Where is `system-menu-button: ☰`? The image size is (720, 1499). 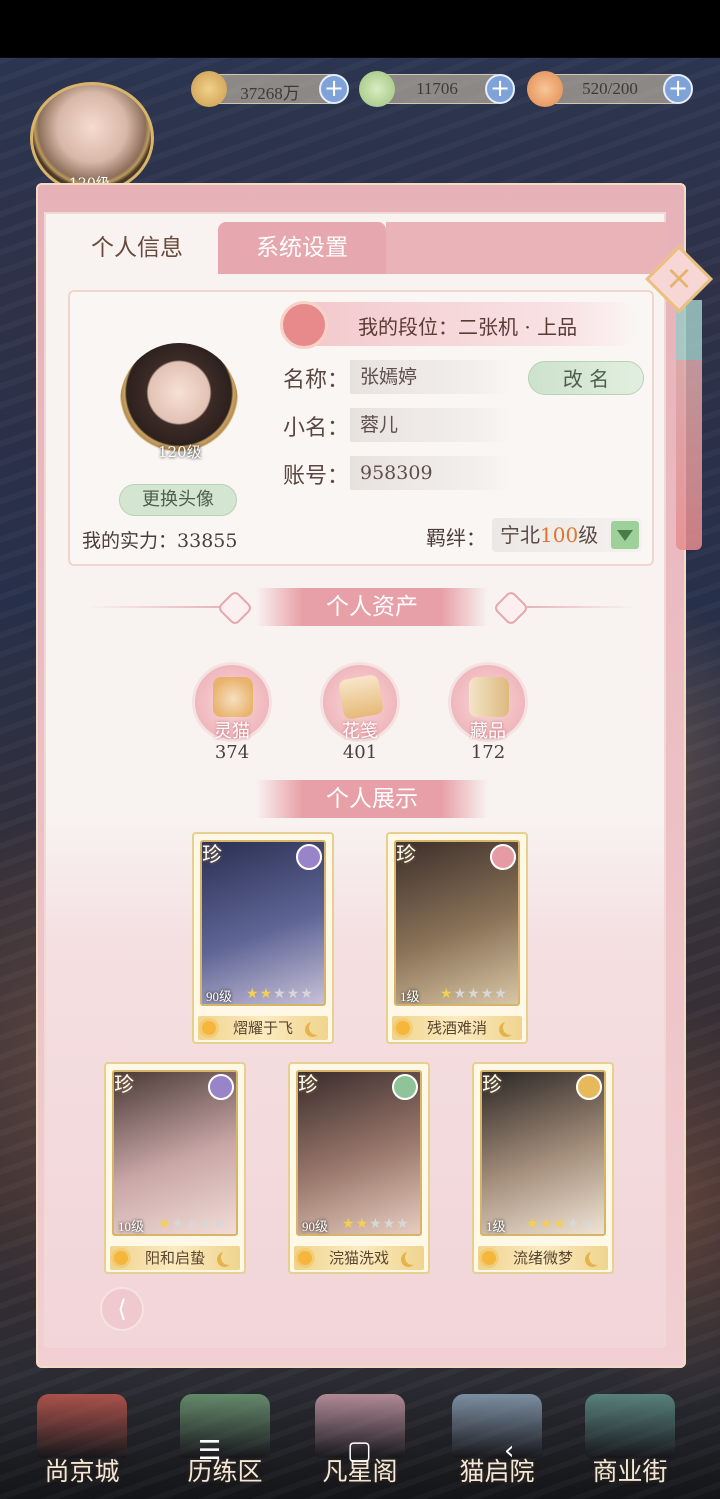 system-menu-button: ☰ is located at coordinates (209, 1451).